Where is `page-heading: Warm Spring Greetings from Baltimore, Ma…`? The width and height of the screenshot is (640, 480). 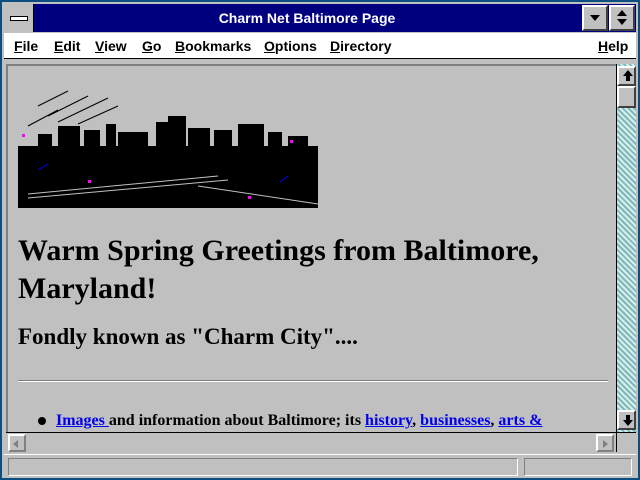 page-heading: Warm Spring Greetings from Baltimore, Ma… is located at coordinates (278, 269).